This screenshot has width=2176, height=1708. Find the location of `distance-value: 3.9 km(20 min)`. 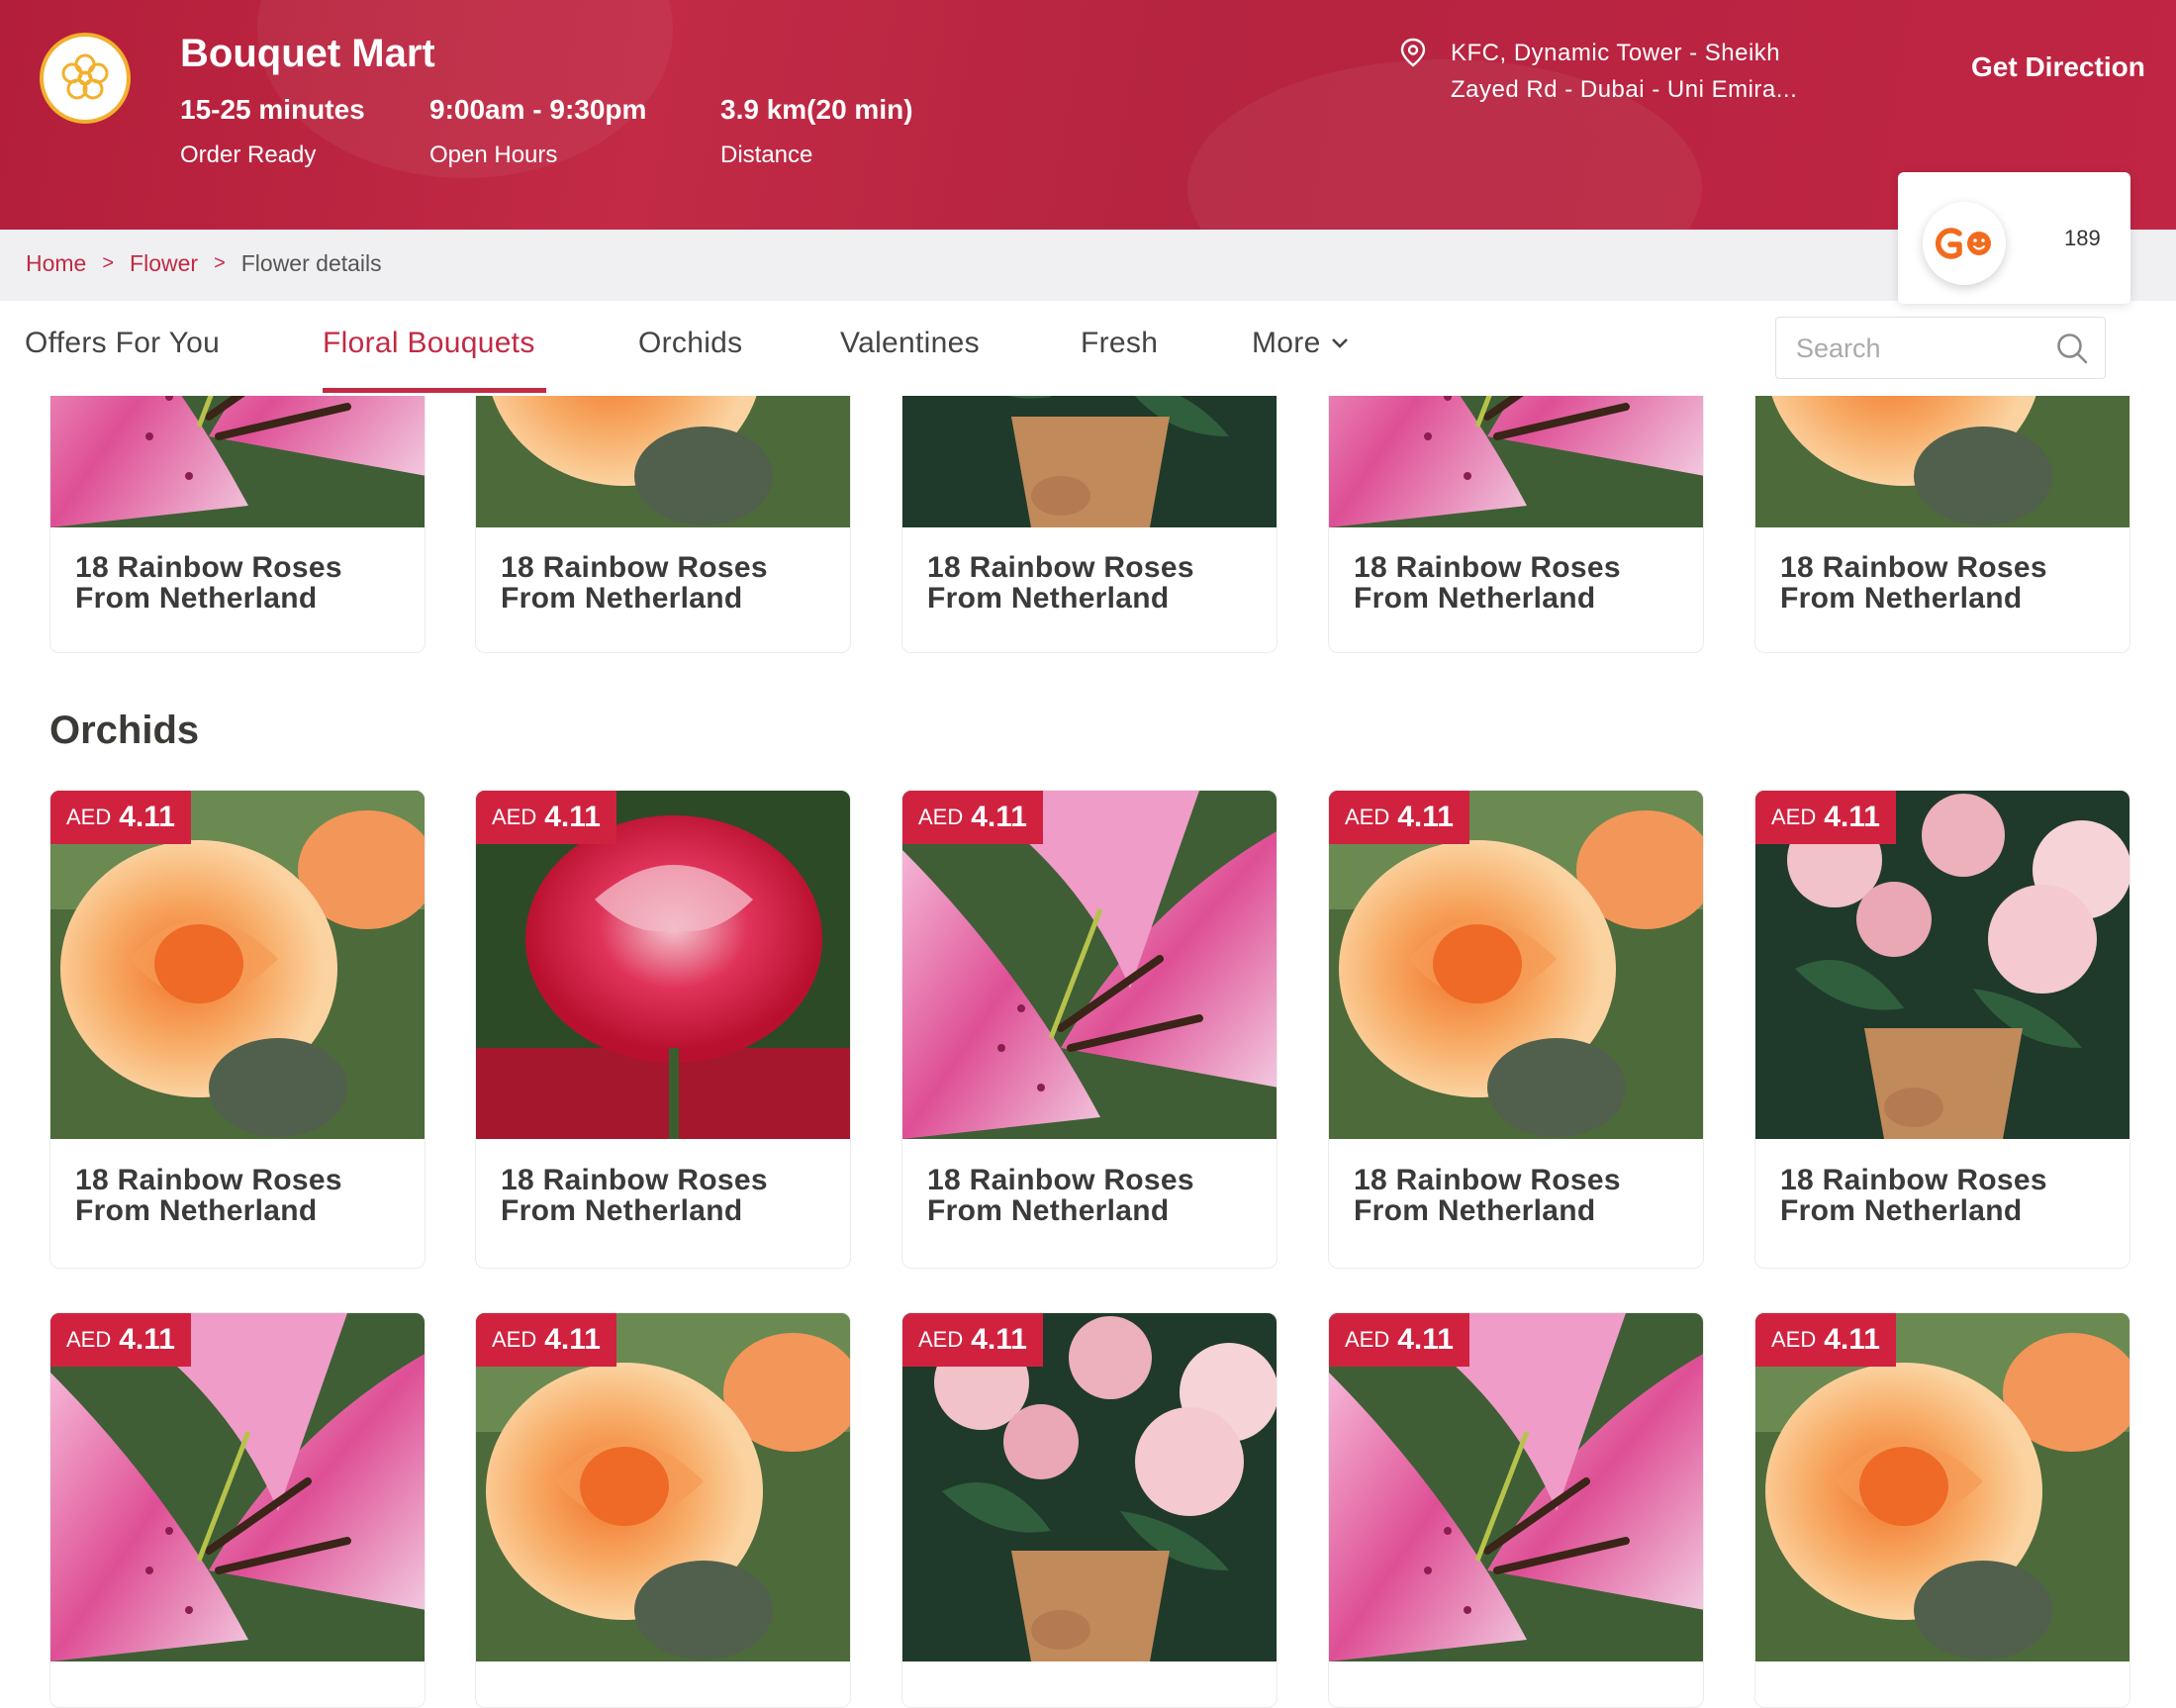

distance-value: 3.9 km(20 min) is located at coordinates (816, 109).